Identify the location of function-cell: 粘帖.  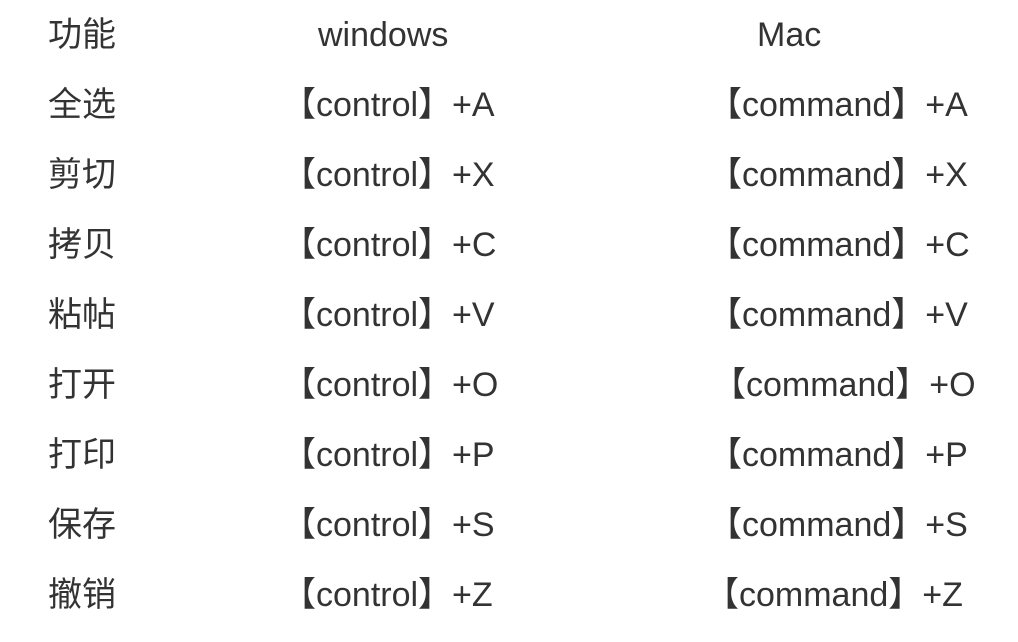
(82, 315).